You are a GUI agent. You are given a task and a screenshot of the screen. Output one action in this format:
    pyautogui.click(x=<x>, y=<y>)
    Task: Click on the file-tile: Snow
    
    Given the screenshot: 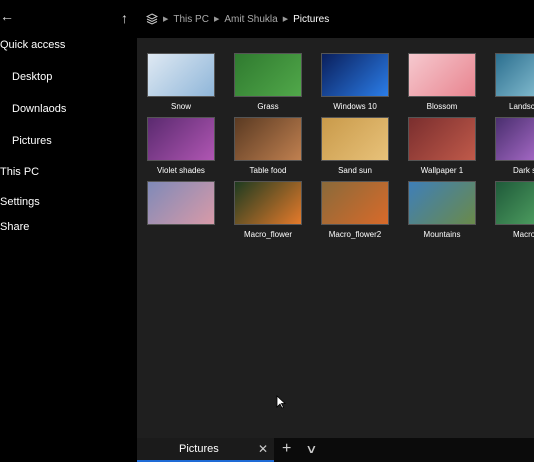 What is the action you would take?
    pyautogui.click(x=181, y=82)
    